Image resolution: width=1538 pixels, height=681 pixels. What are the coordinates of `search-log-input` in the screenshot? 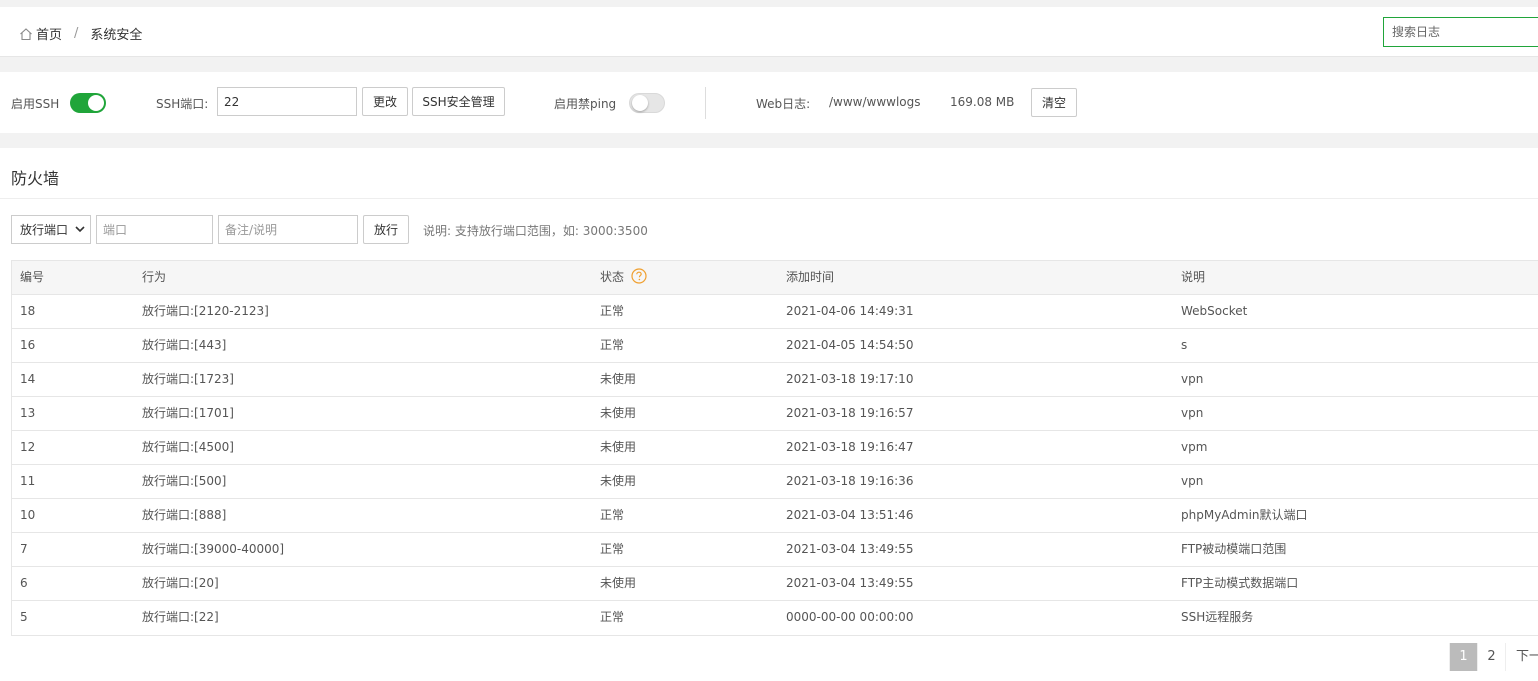 It's located at (1460, 32).